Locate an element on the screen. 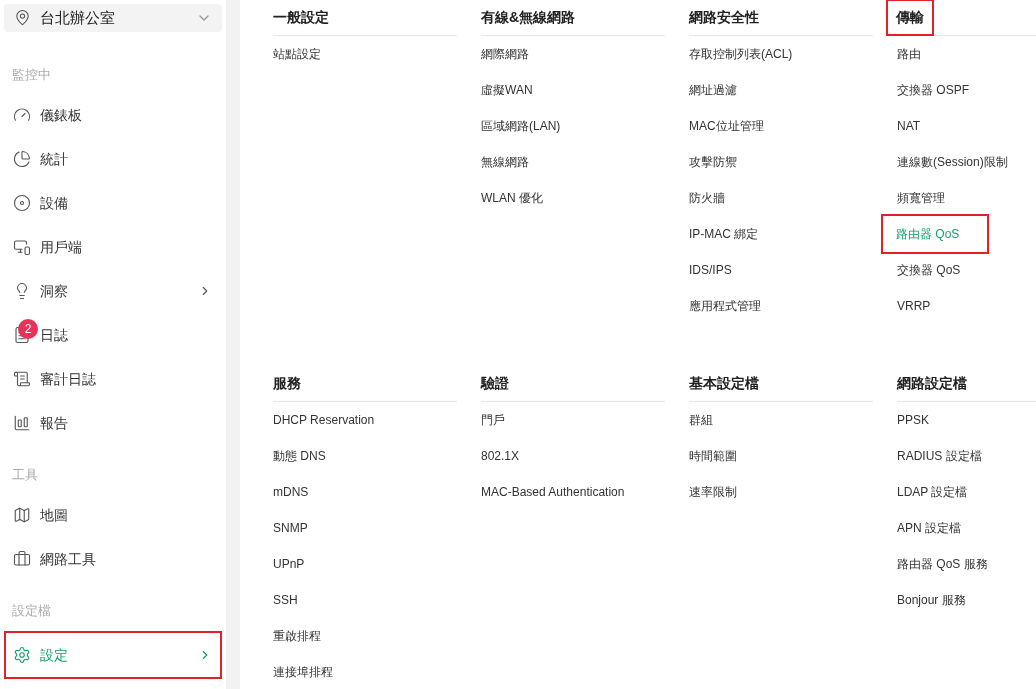 The height and width of the screenshot is (689, 1036). group-heading: 有線&無線網路 is located at coordinates (528, 17).